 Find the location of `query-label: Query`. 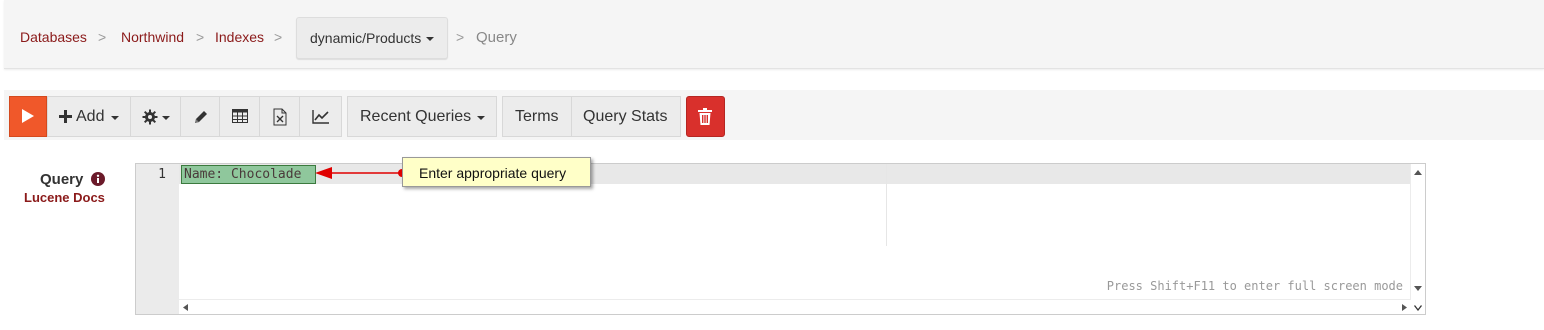

query-label: Query is located at coordinates (62, 179).